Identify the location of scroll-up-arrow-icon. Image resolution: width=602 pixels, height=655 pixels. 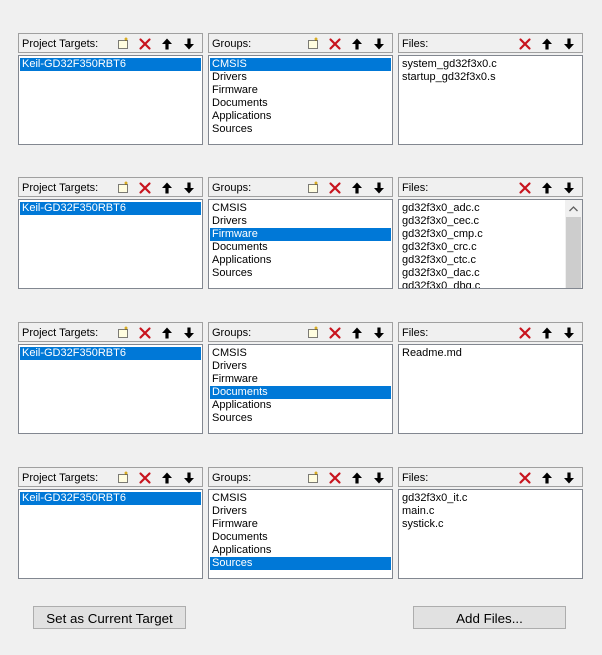
(573, 208).